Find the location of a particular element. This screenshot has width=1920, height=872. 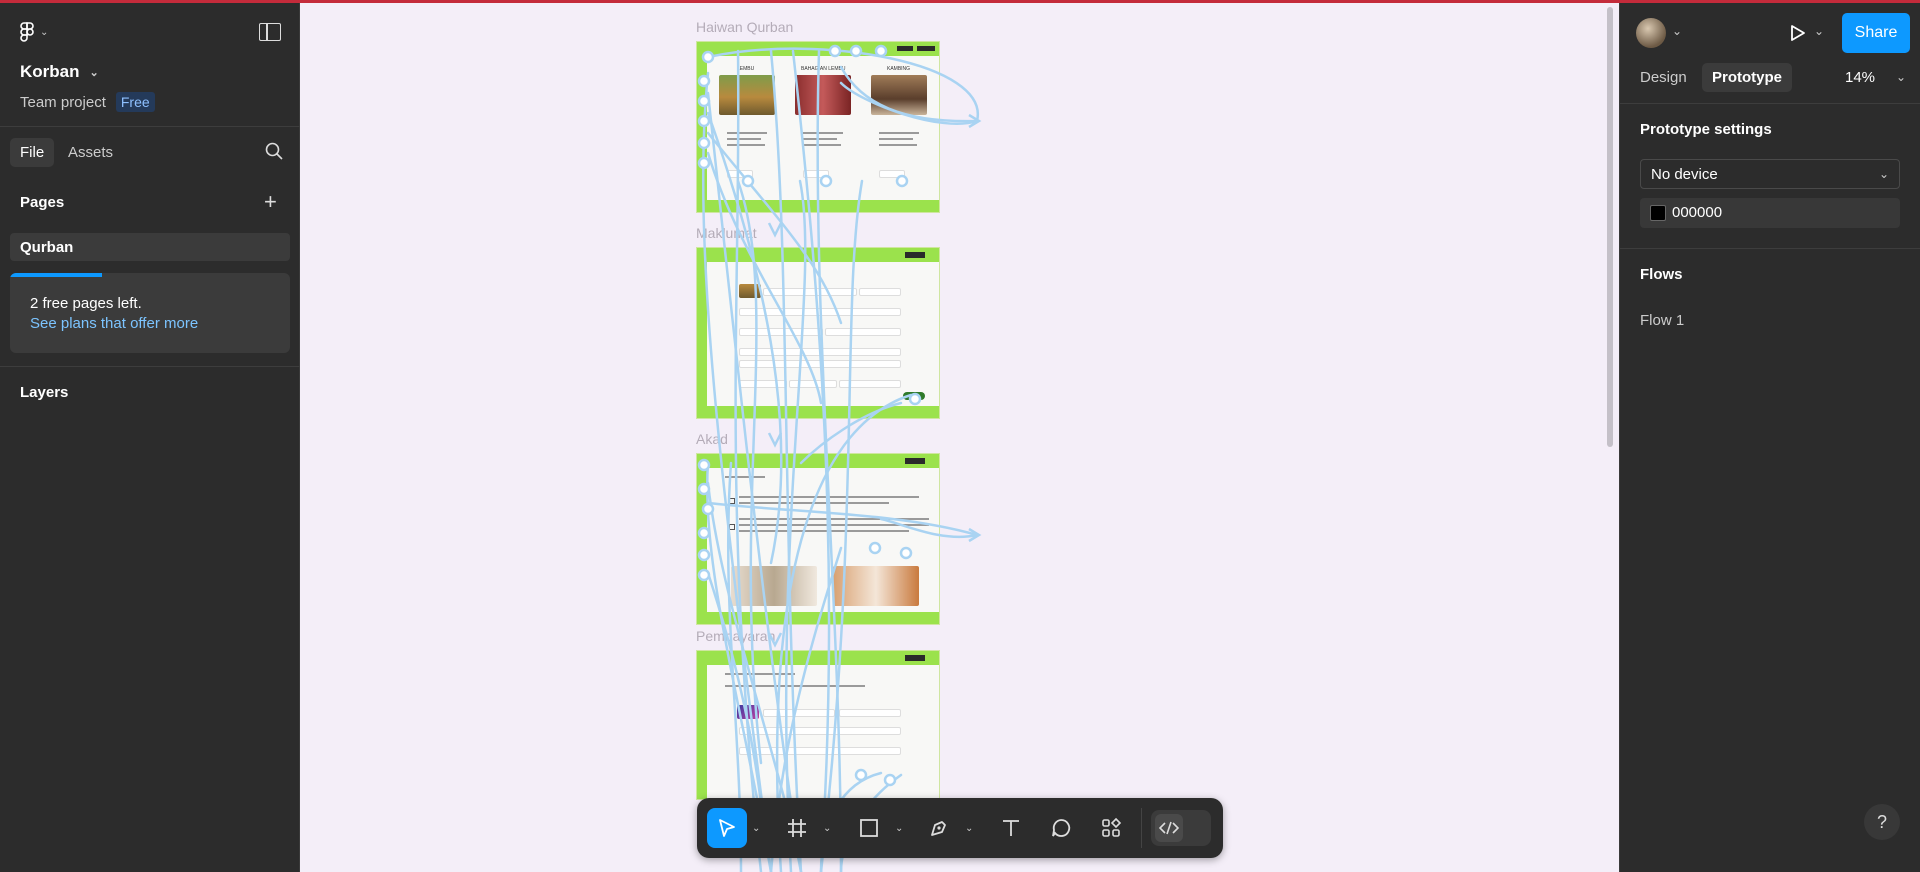

text-tool is located at coordinates (1011, 828).